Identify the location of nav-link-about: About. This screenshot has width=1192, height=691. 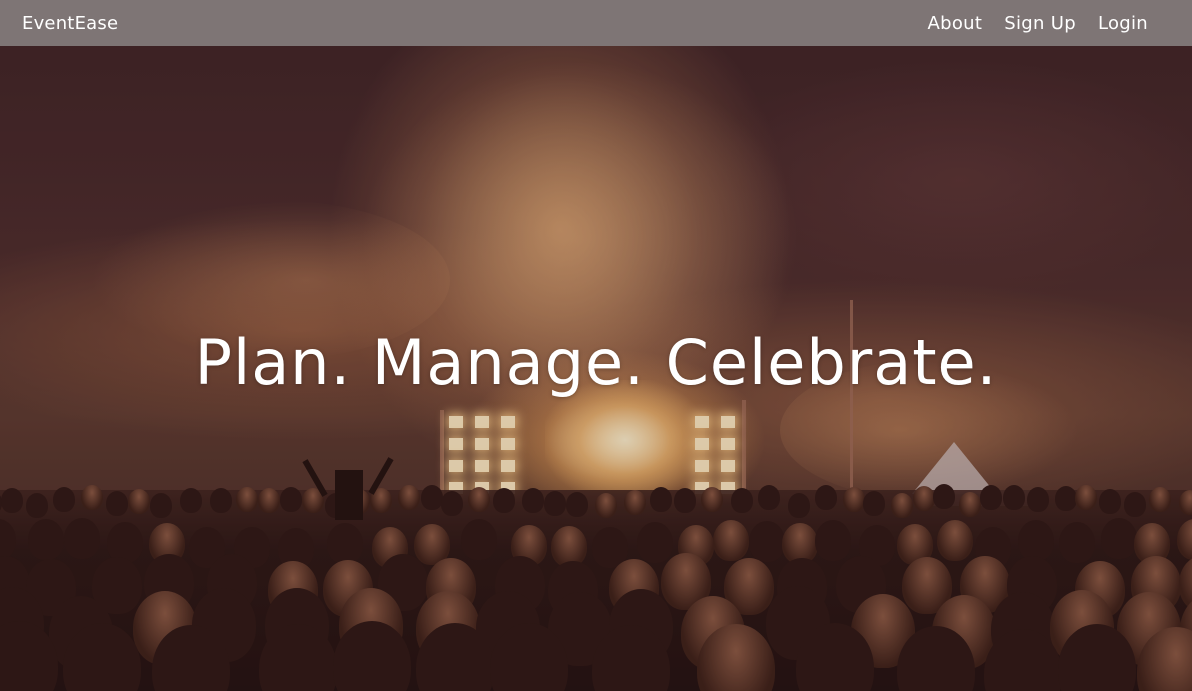
(955, 23).